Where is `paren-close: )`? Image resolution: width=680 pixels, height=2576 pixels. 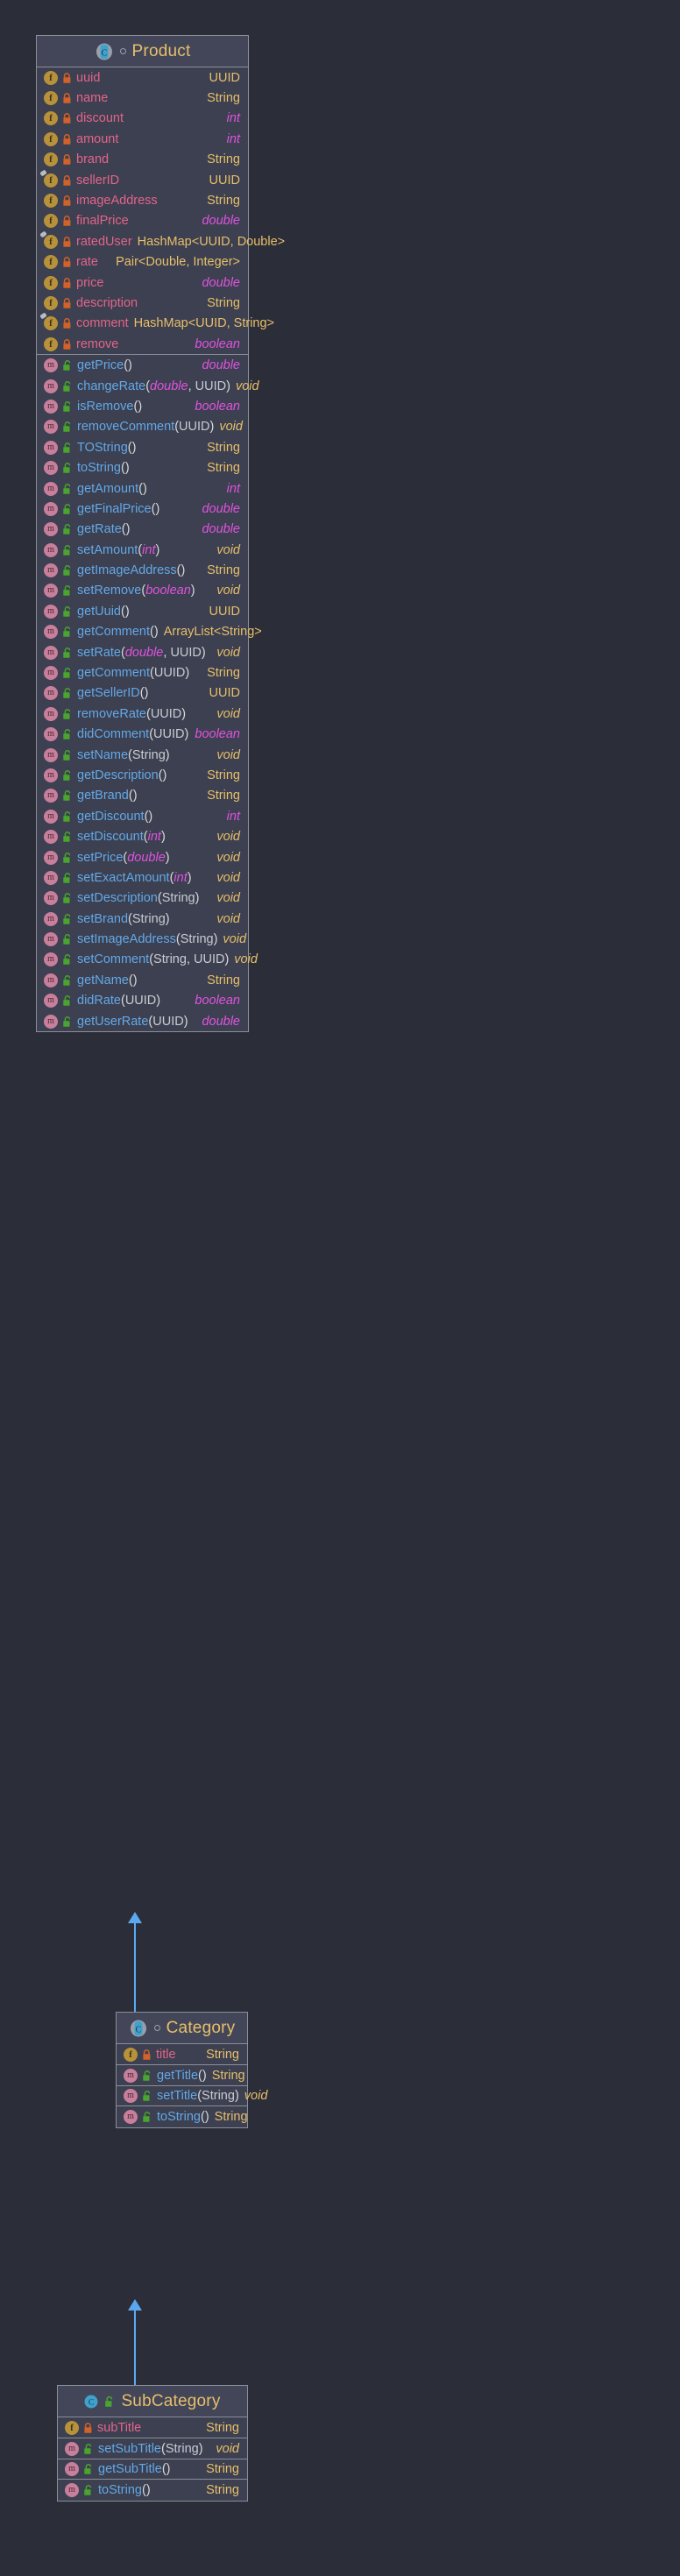 paren-close: ) is located at coordinates (135, 796).